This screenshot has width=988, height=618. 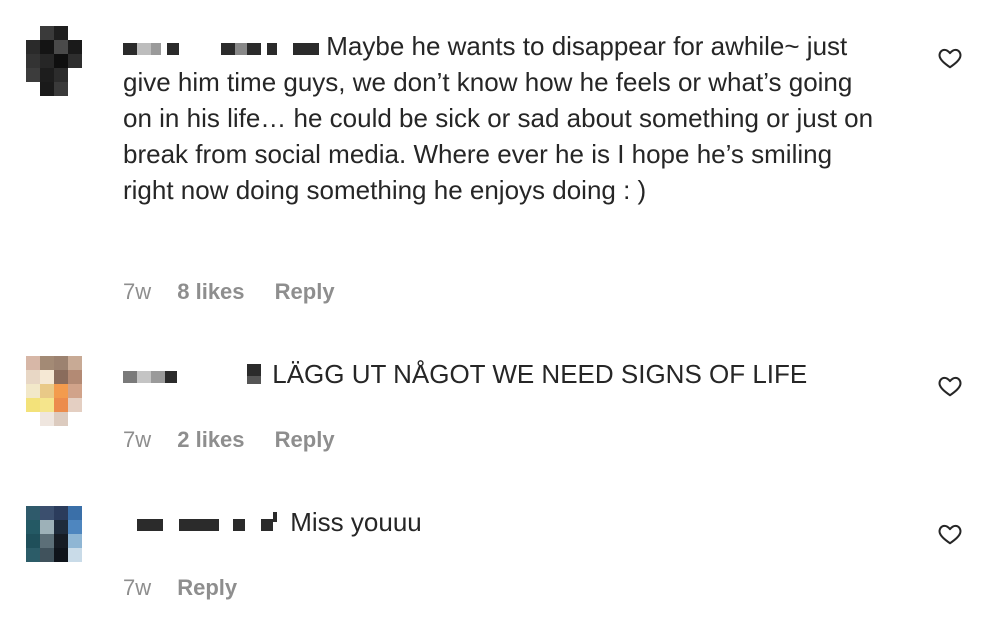 What do you see at coordinates (210, 440) in the screenshot?
I see `likes-count: 2 likes` at bounding box center [210, 440].